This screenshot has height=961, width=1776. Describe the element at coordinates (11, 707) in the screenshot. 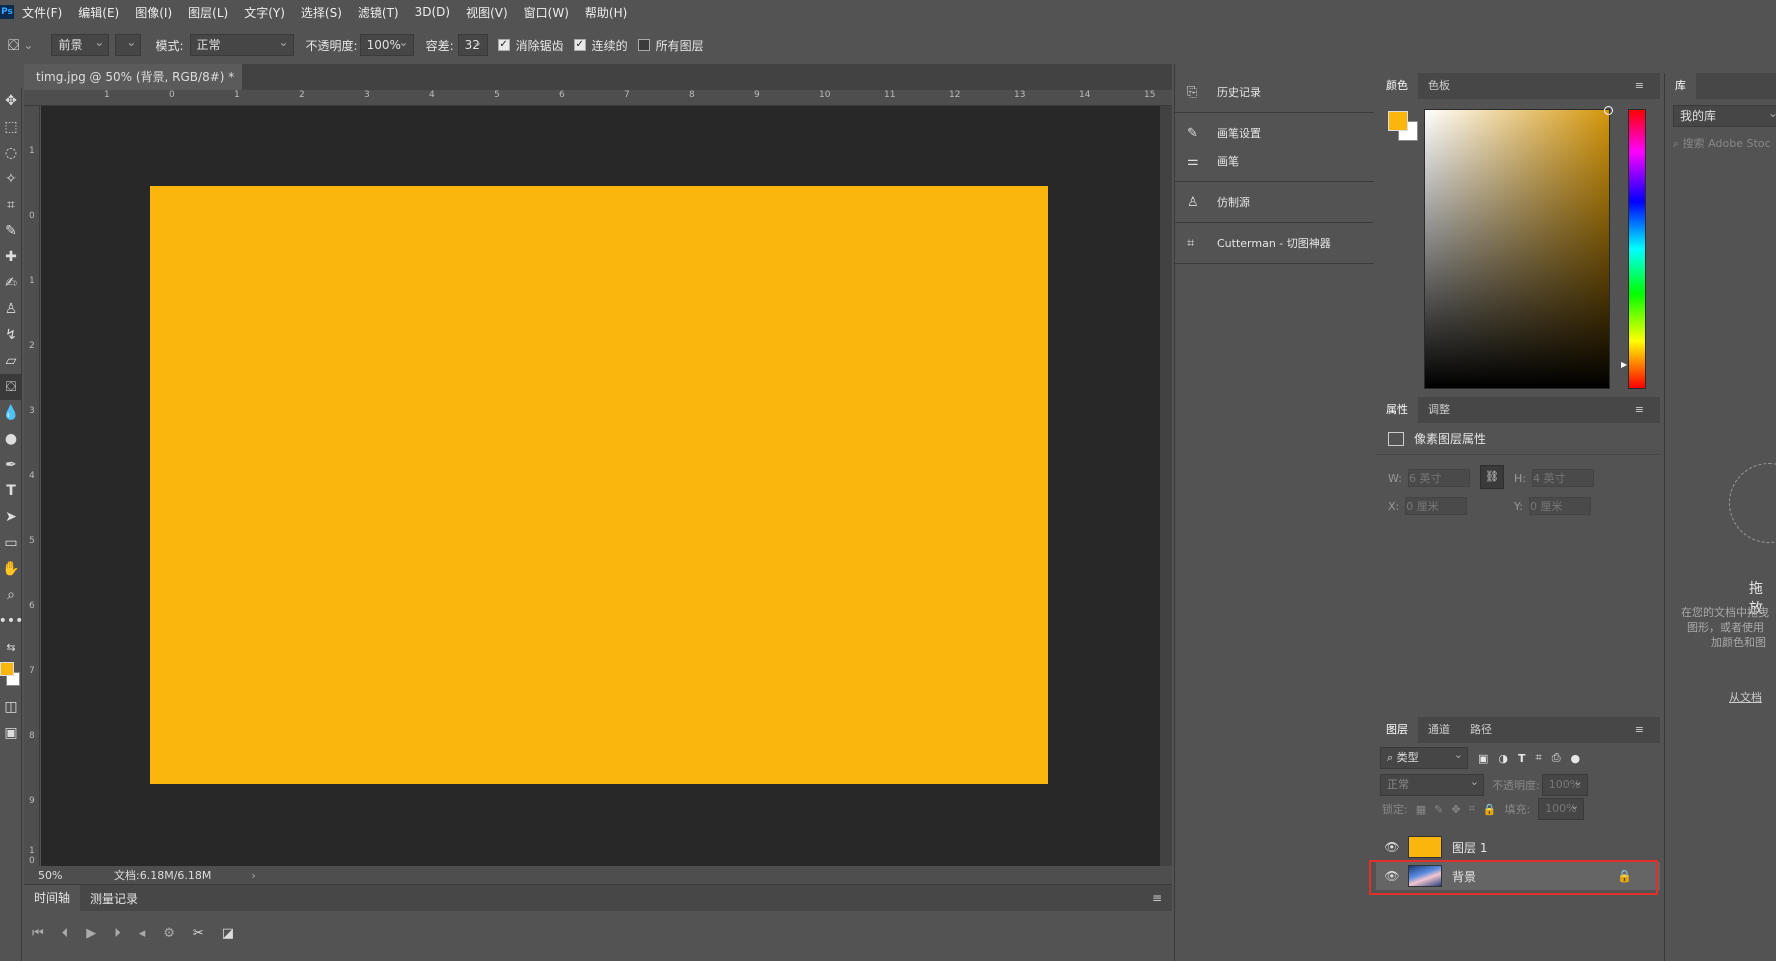

I see `quick-mask-icon: ◫` at that location.